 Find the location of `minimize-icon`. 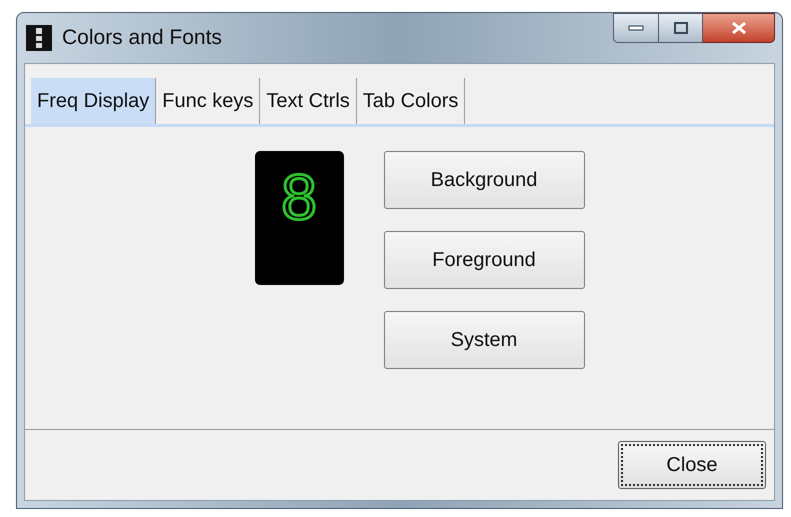

minimize-icon is located at coordinates (636, 28).